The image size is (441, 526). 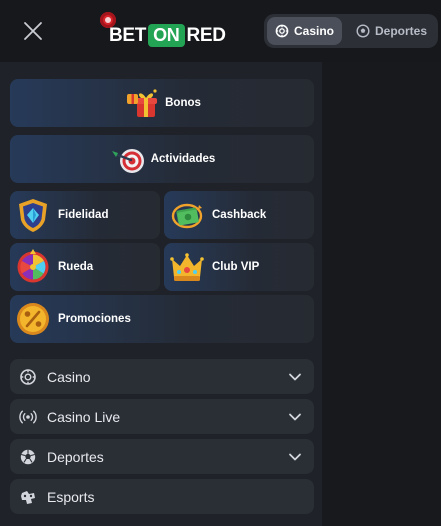 I want to click on tile-promociones: Promociones, so click(x=162, y=319).